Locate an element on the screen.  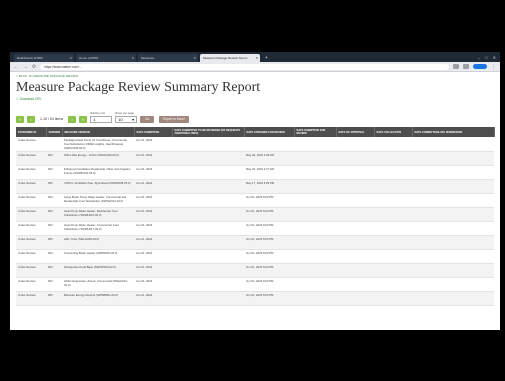
tab-home: Home | ETRM ✕ is located at coordinates (106, 58).